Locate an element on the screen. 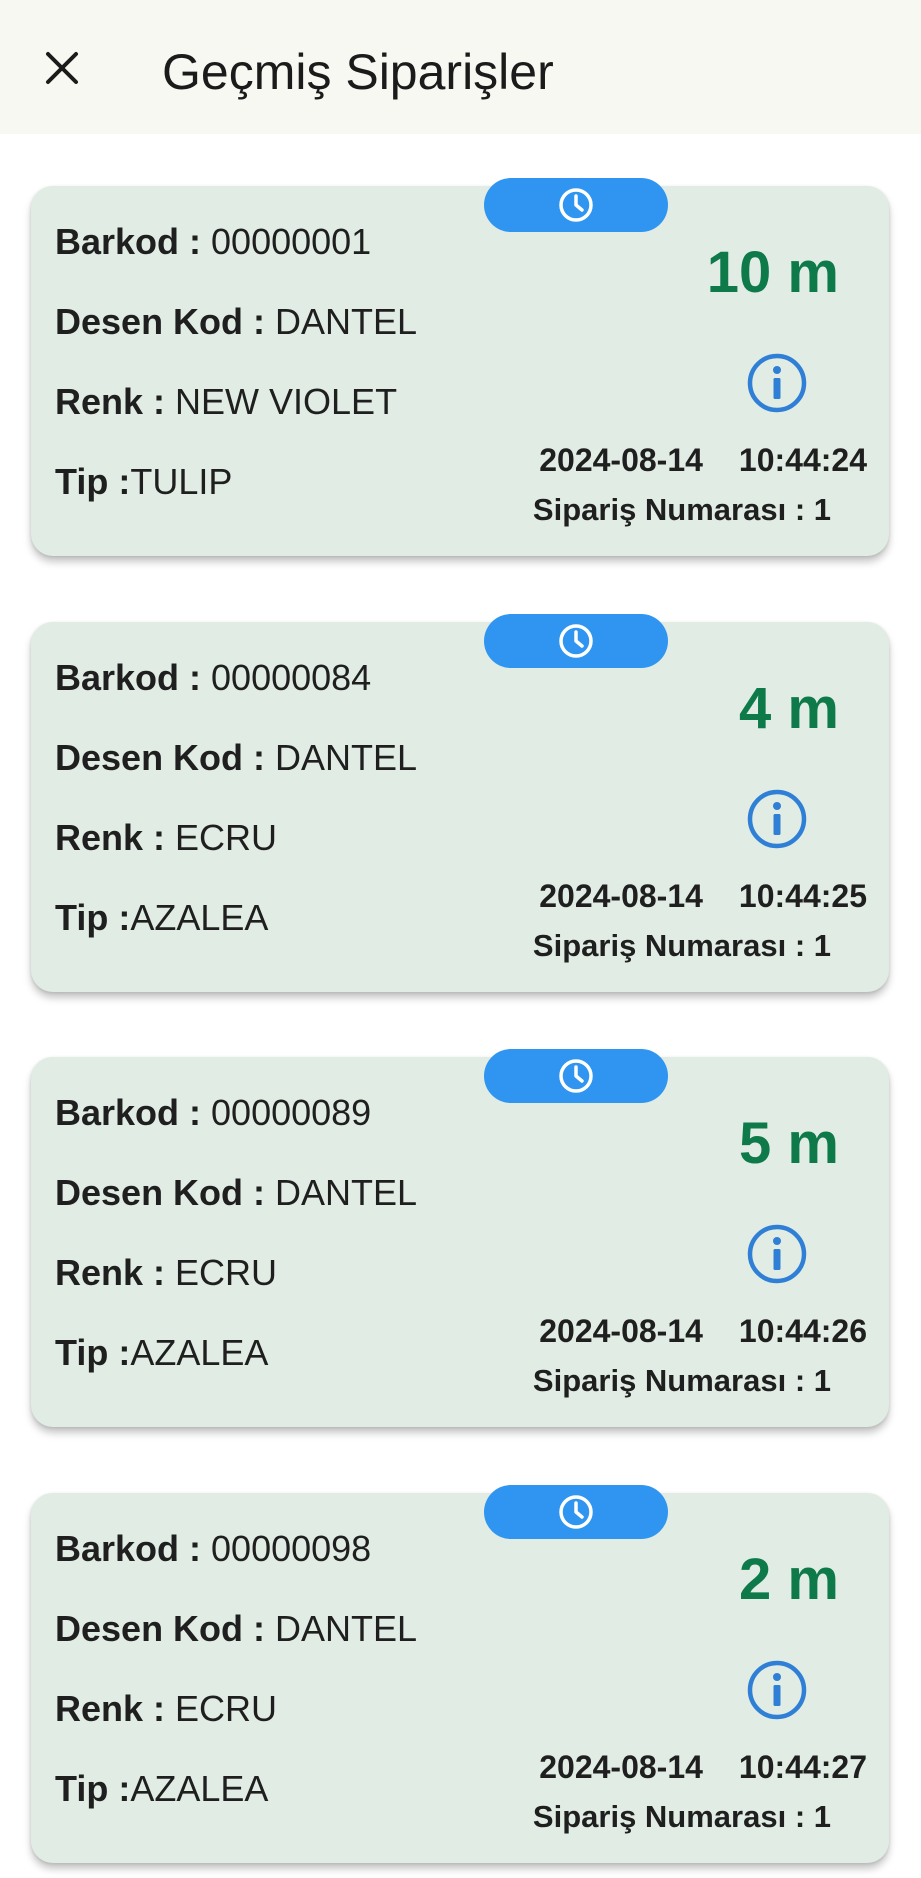 This screenshot has width=921, height=1878. app-bar: Geçmiş Siparişler is located at coordinates (460, 67).